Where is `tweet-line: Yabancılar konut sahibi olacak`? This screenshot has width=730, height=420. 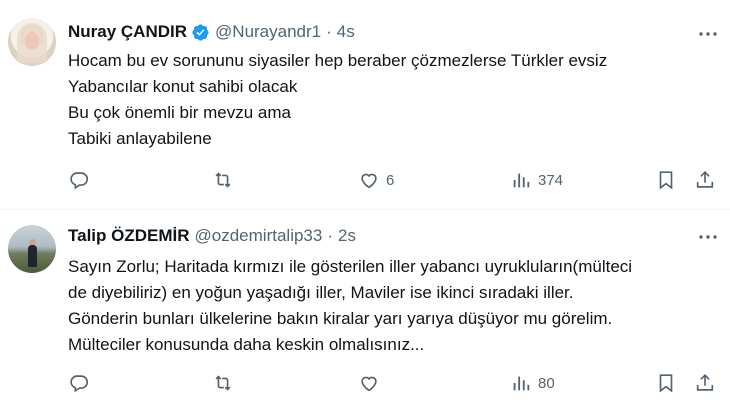
tweet-line: Yabancılar konut sahibi olacak is located at coordinates (183, 86).